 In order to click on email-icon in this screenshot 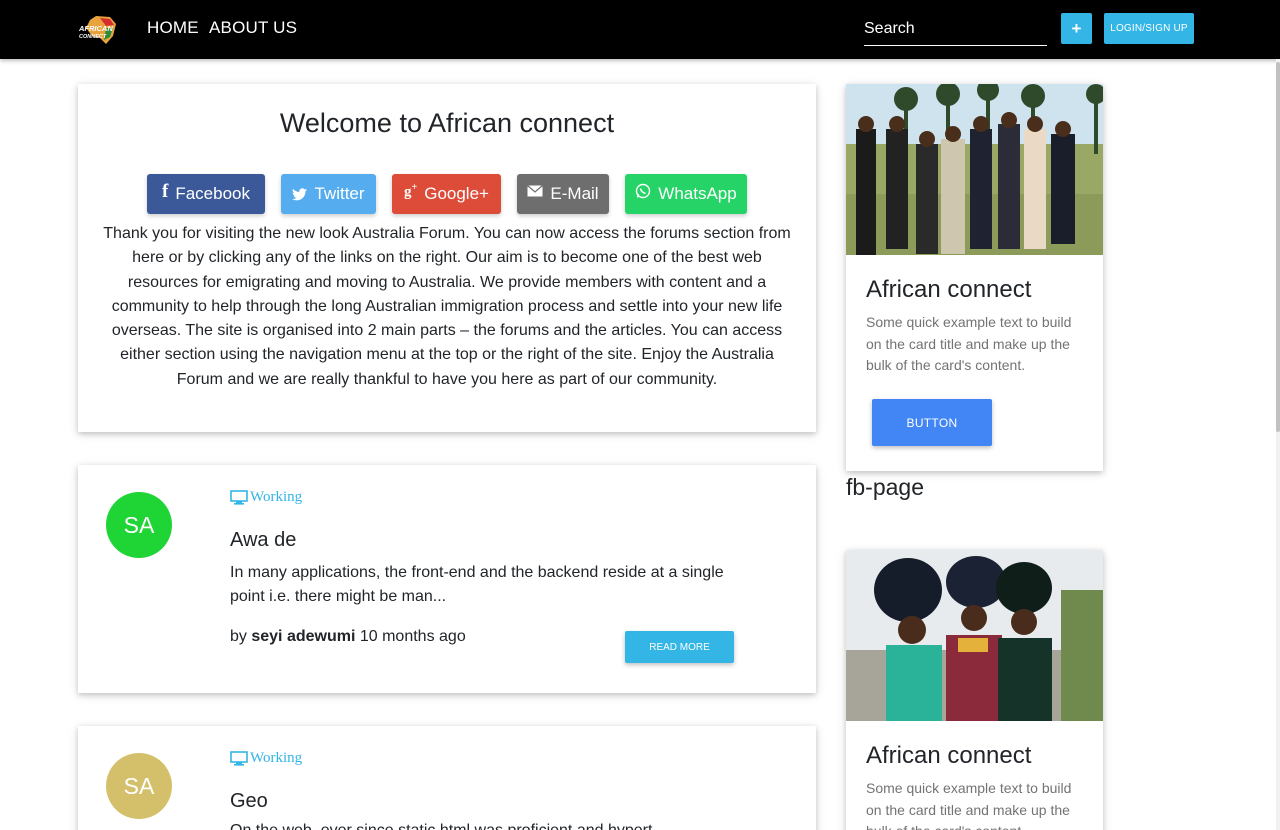, I will do `click(535, 191)`.